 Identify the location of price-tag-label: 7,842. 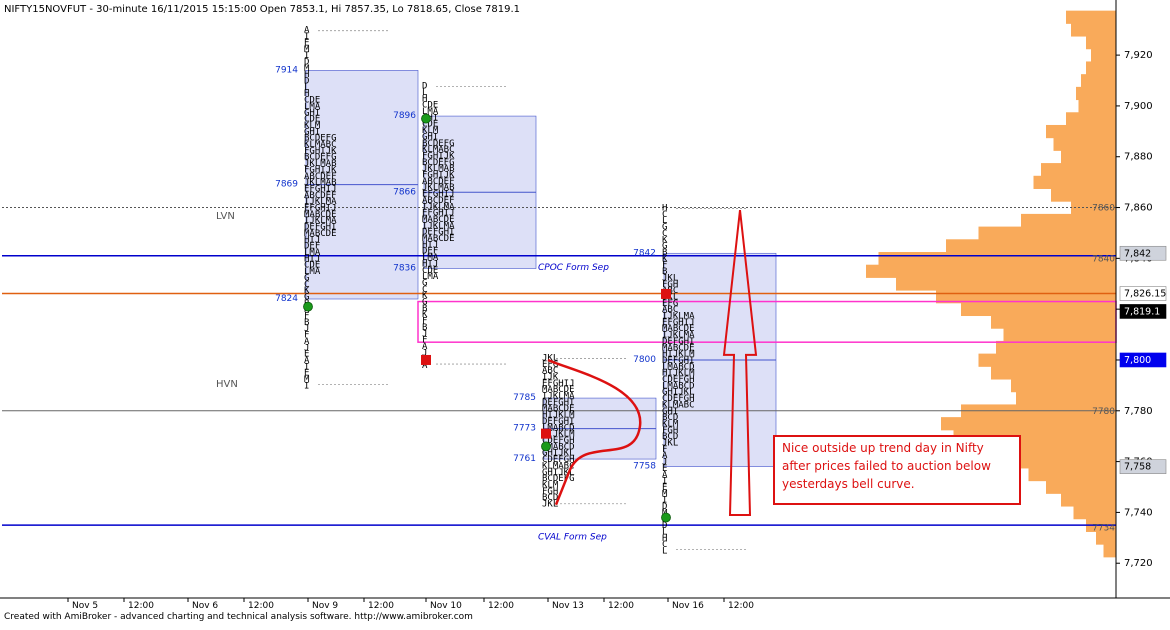
(1137, 253).